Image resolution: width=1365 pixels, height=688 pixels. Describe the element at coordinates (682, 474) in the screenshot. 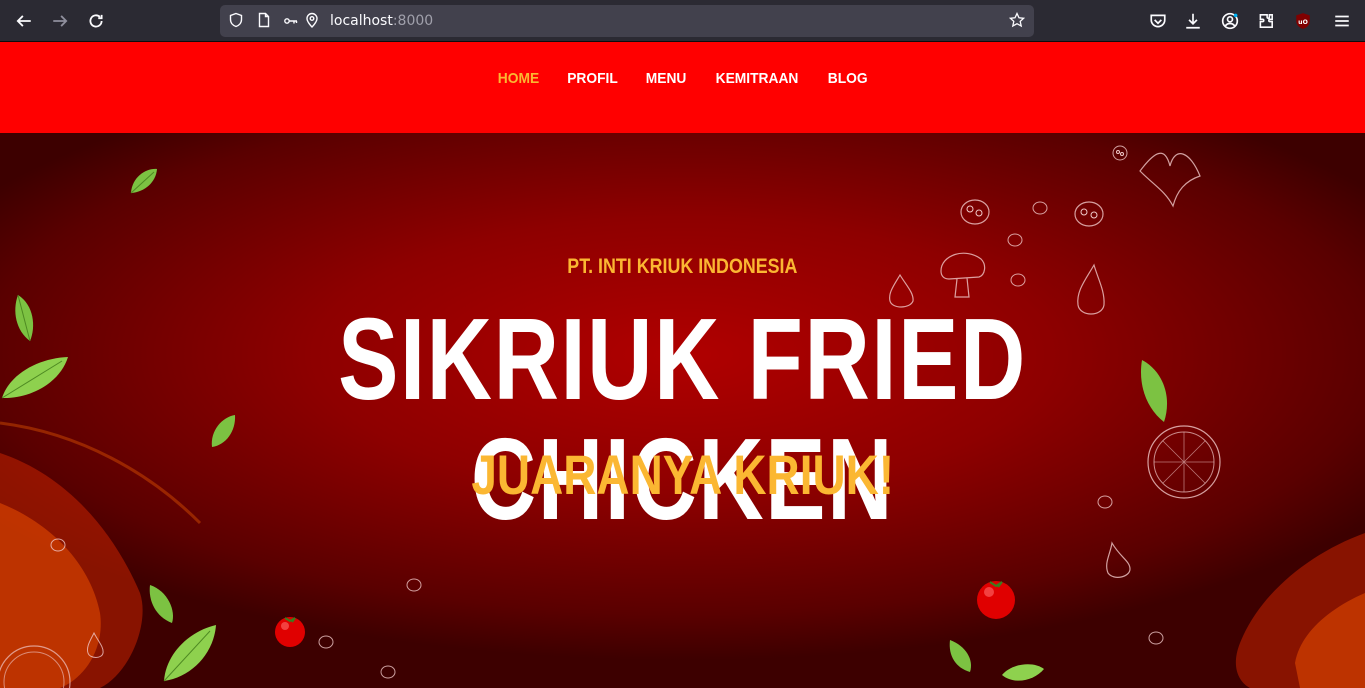

I see `hero-tagline: JUARANYA KRIUK!` at that location.